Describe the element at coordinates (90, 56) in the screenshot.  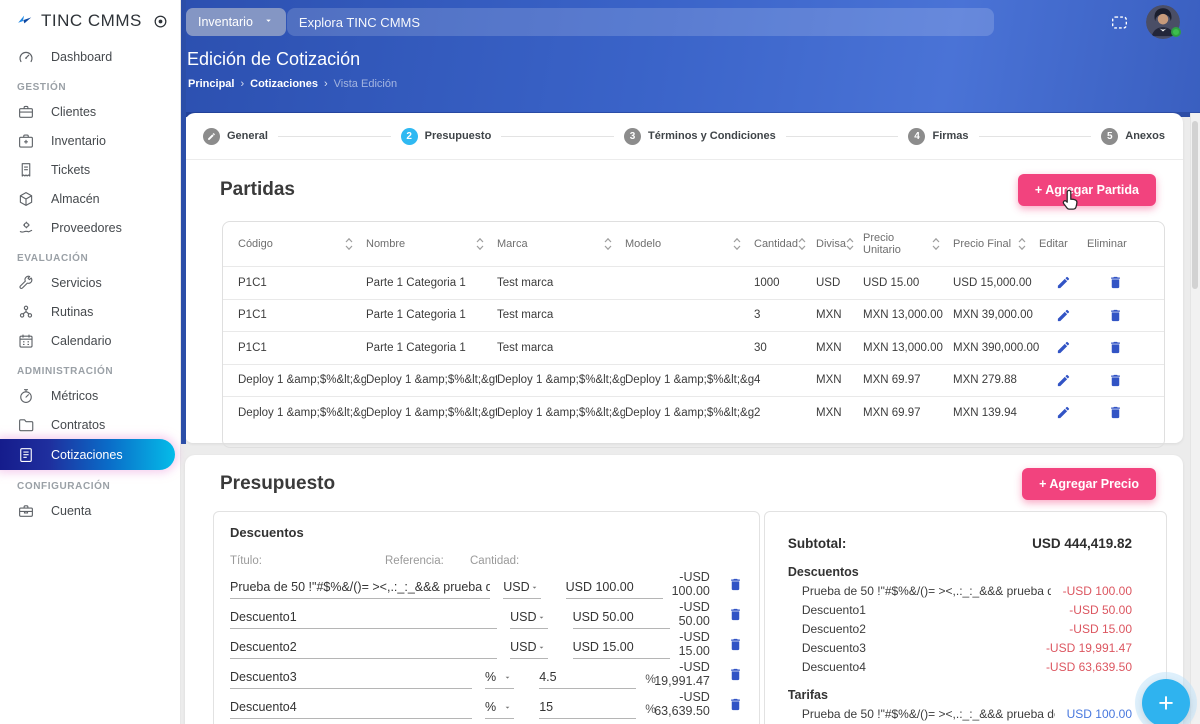
I see `sidebar-item-dashboard: Dashboard` at that location.